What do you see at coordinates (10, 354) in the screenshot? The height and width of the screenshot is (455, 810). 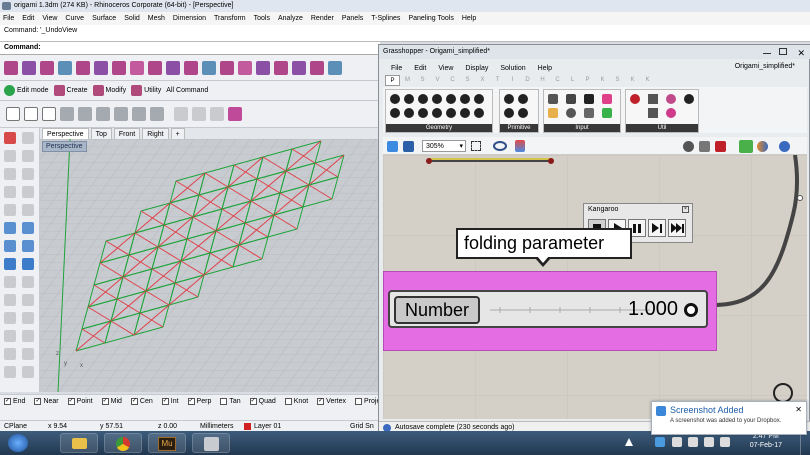 I see `array-icon` at bounding box center [10, 354].